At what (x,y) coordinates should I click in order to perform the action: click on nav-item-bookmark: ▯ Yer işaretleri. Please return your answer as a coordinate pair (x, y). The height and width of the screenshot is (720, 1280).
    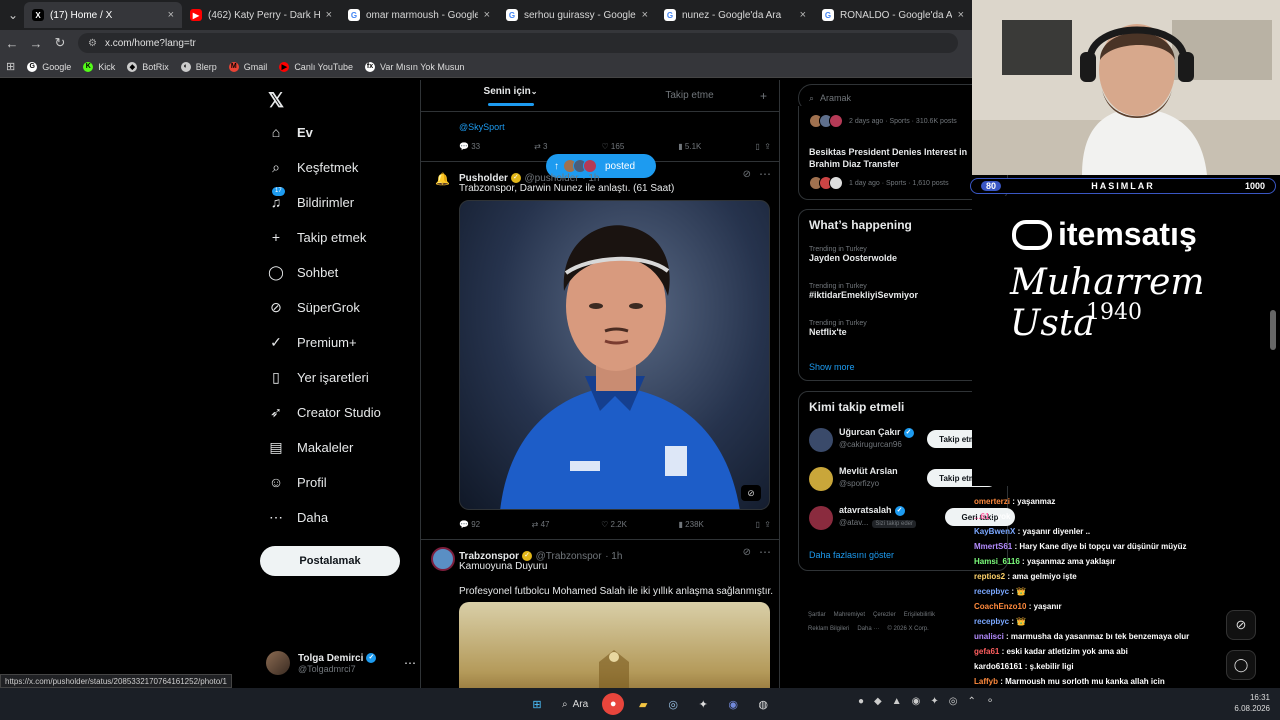
    Looking at the image, I should click on (318, 377).